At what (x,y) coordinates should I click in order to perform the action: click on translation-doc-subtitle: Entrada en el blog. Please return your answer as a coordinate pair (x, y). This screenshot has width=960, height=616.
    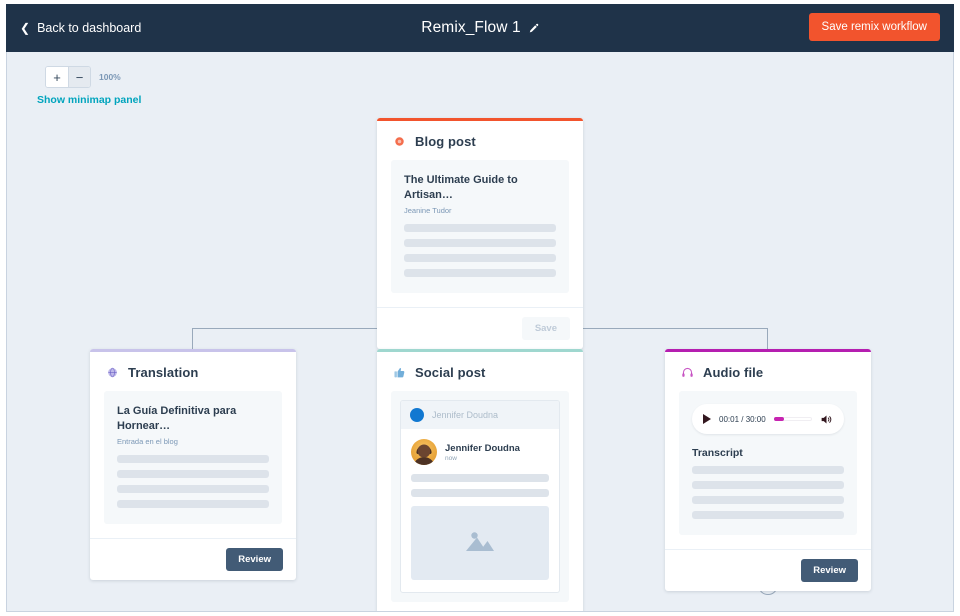
    Looking at the image, I should click on (147, 441).